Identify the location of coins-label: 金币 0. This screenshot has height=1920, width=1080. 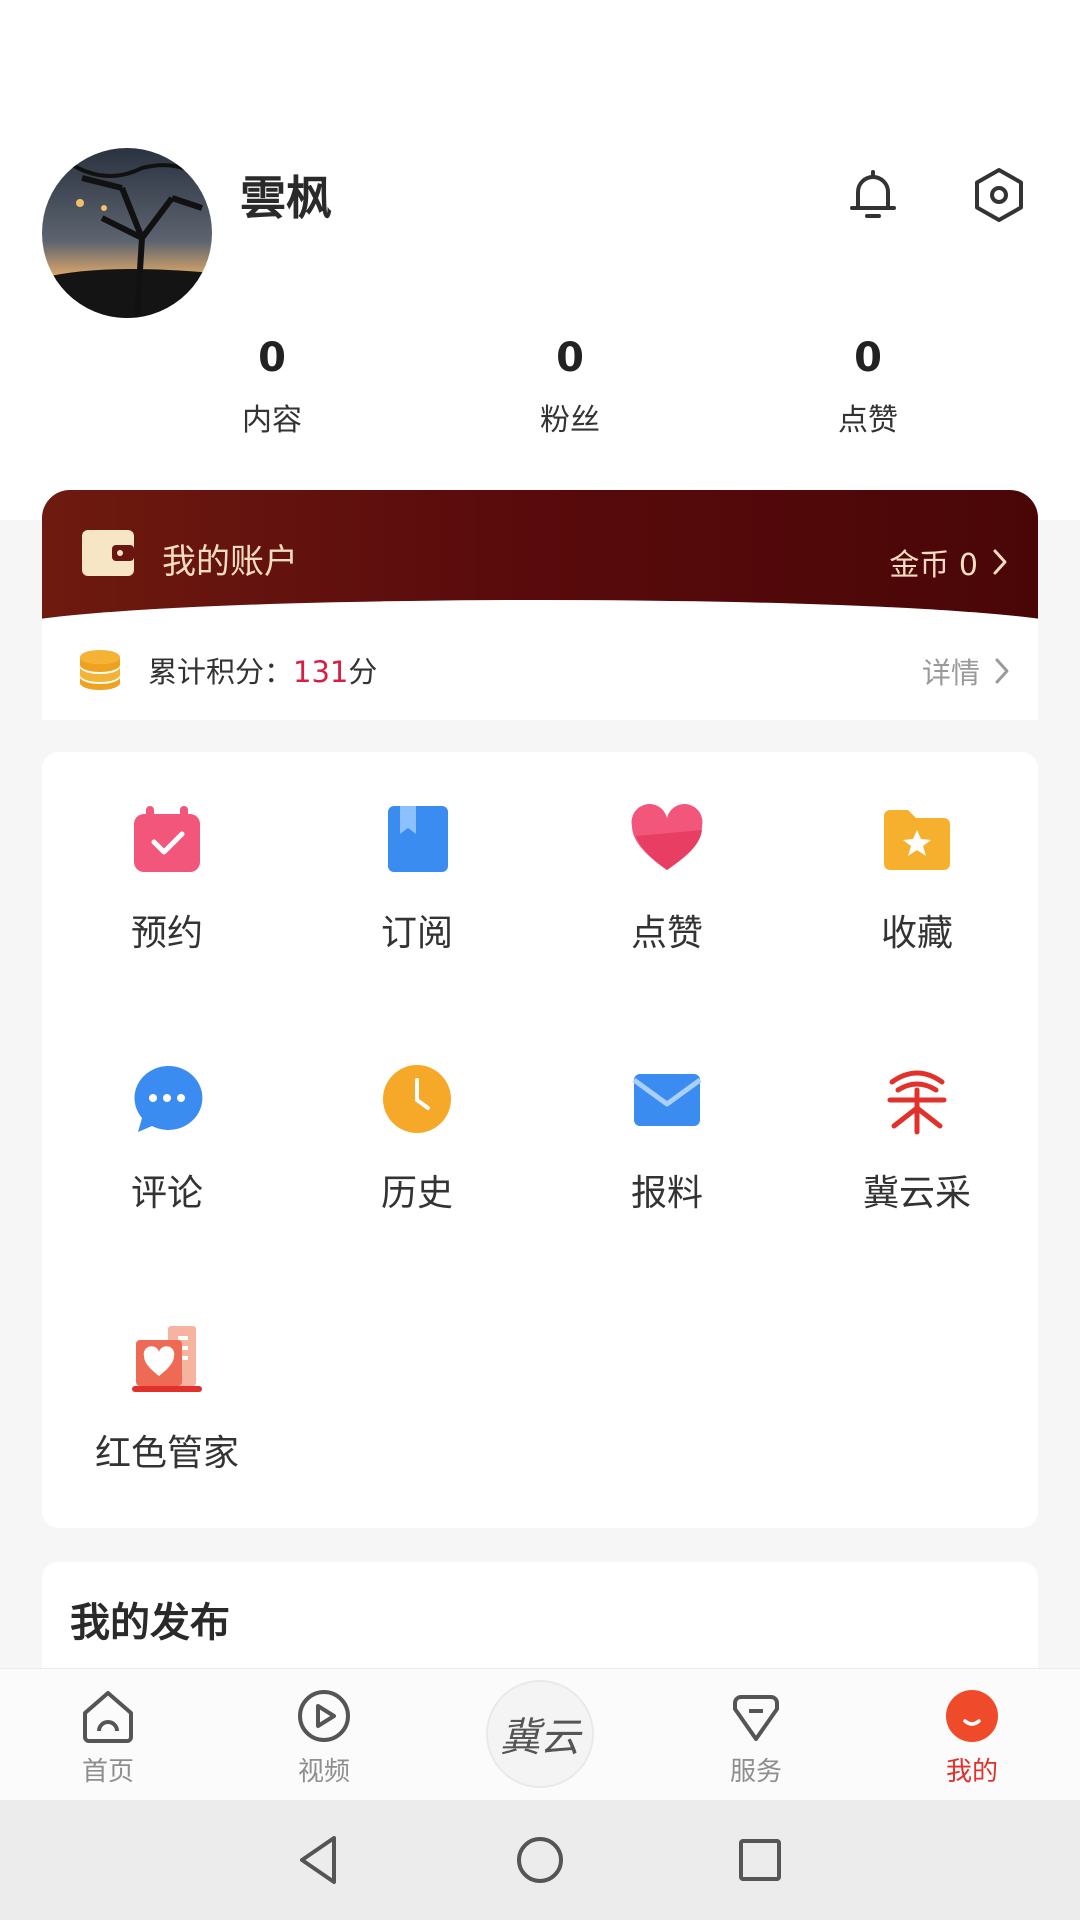
(933, 565).